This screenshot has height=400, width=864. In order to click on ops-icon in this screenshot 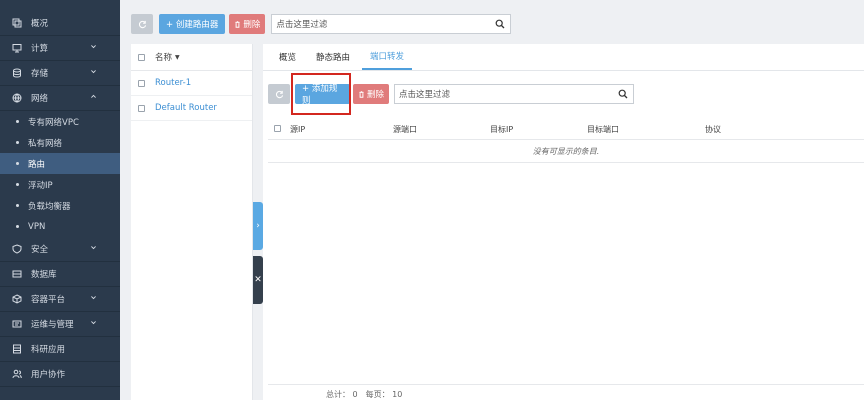, I will do `click(17, 324)`.